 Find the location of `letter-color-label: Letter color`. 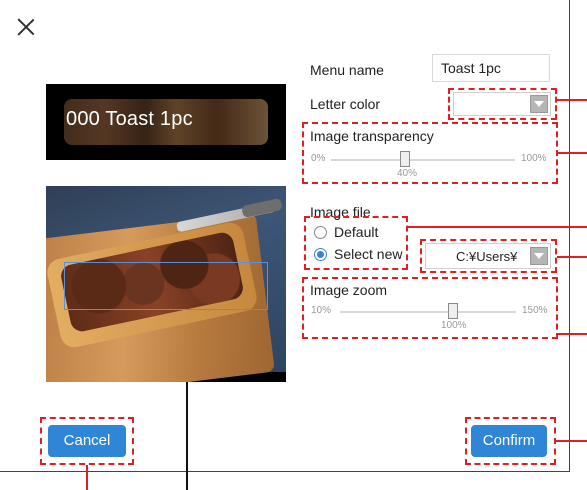

letter-color-label: Letter color is located at coordinates (345, 104).